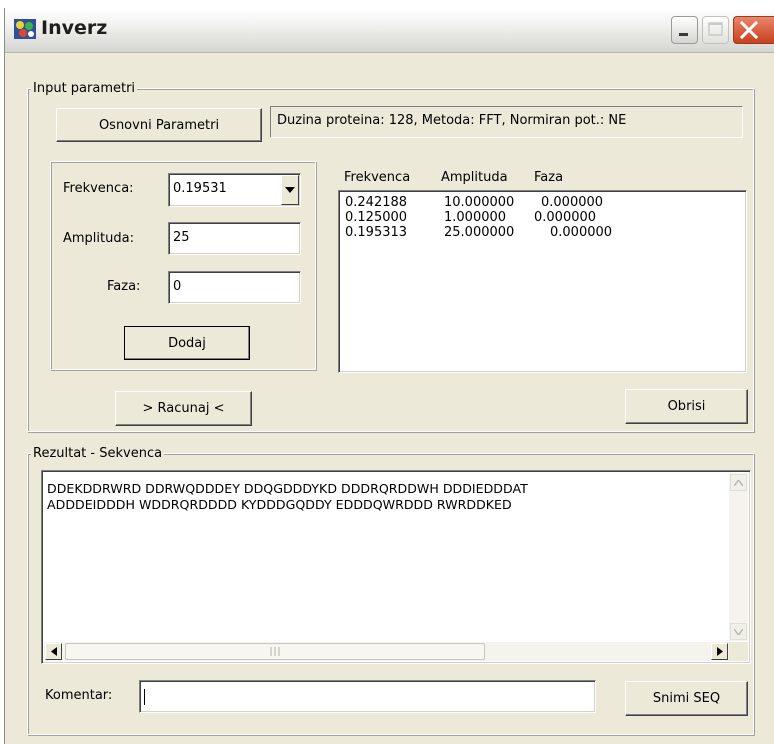 The height and width of the screenshot is (744, 774). I want to click on minimize-button, so click(684, 30).